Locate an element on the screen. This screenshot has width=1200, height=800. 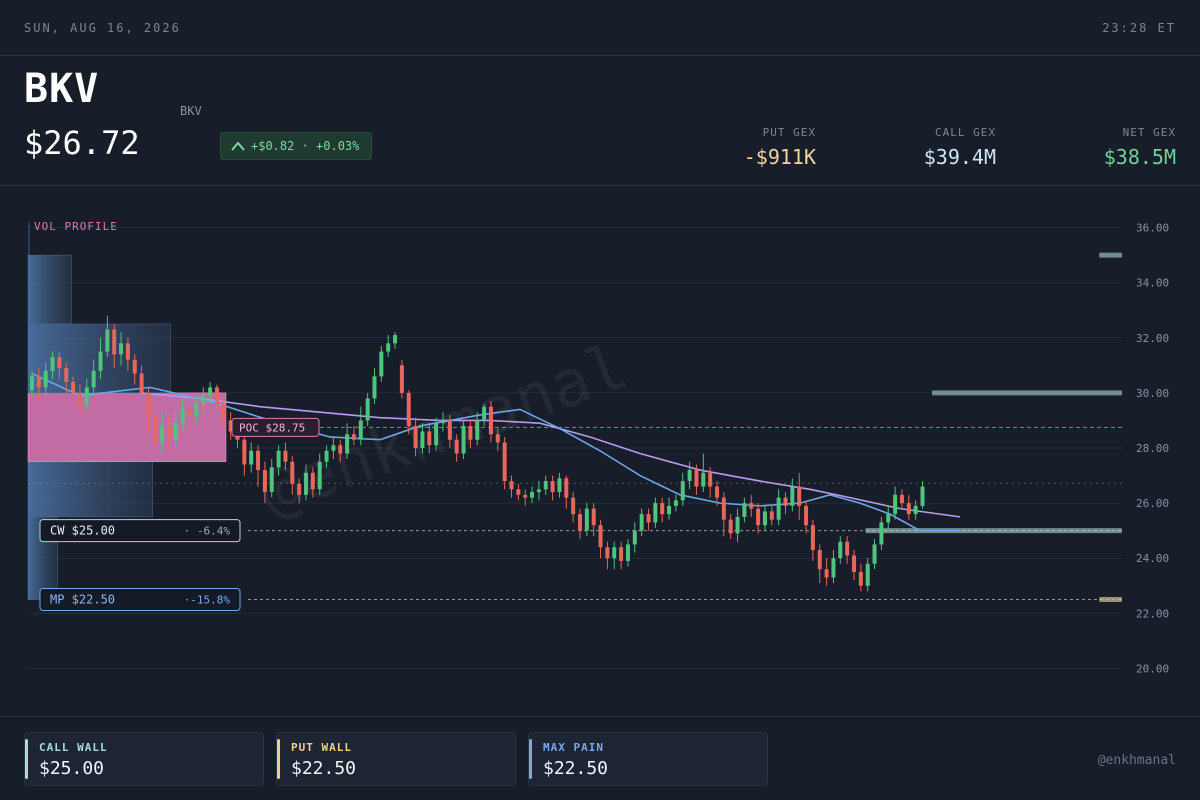
max-pain-tag-pct: ·-15.8% is located at coordinates (207, 600).